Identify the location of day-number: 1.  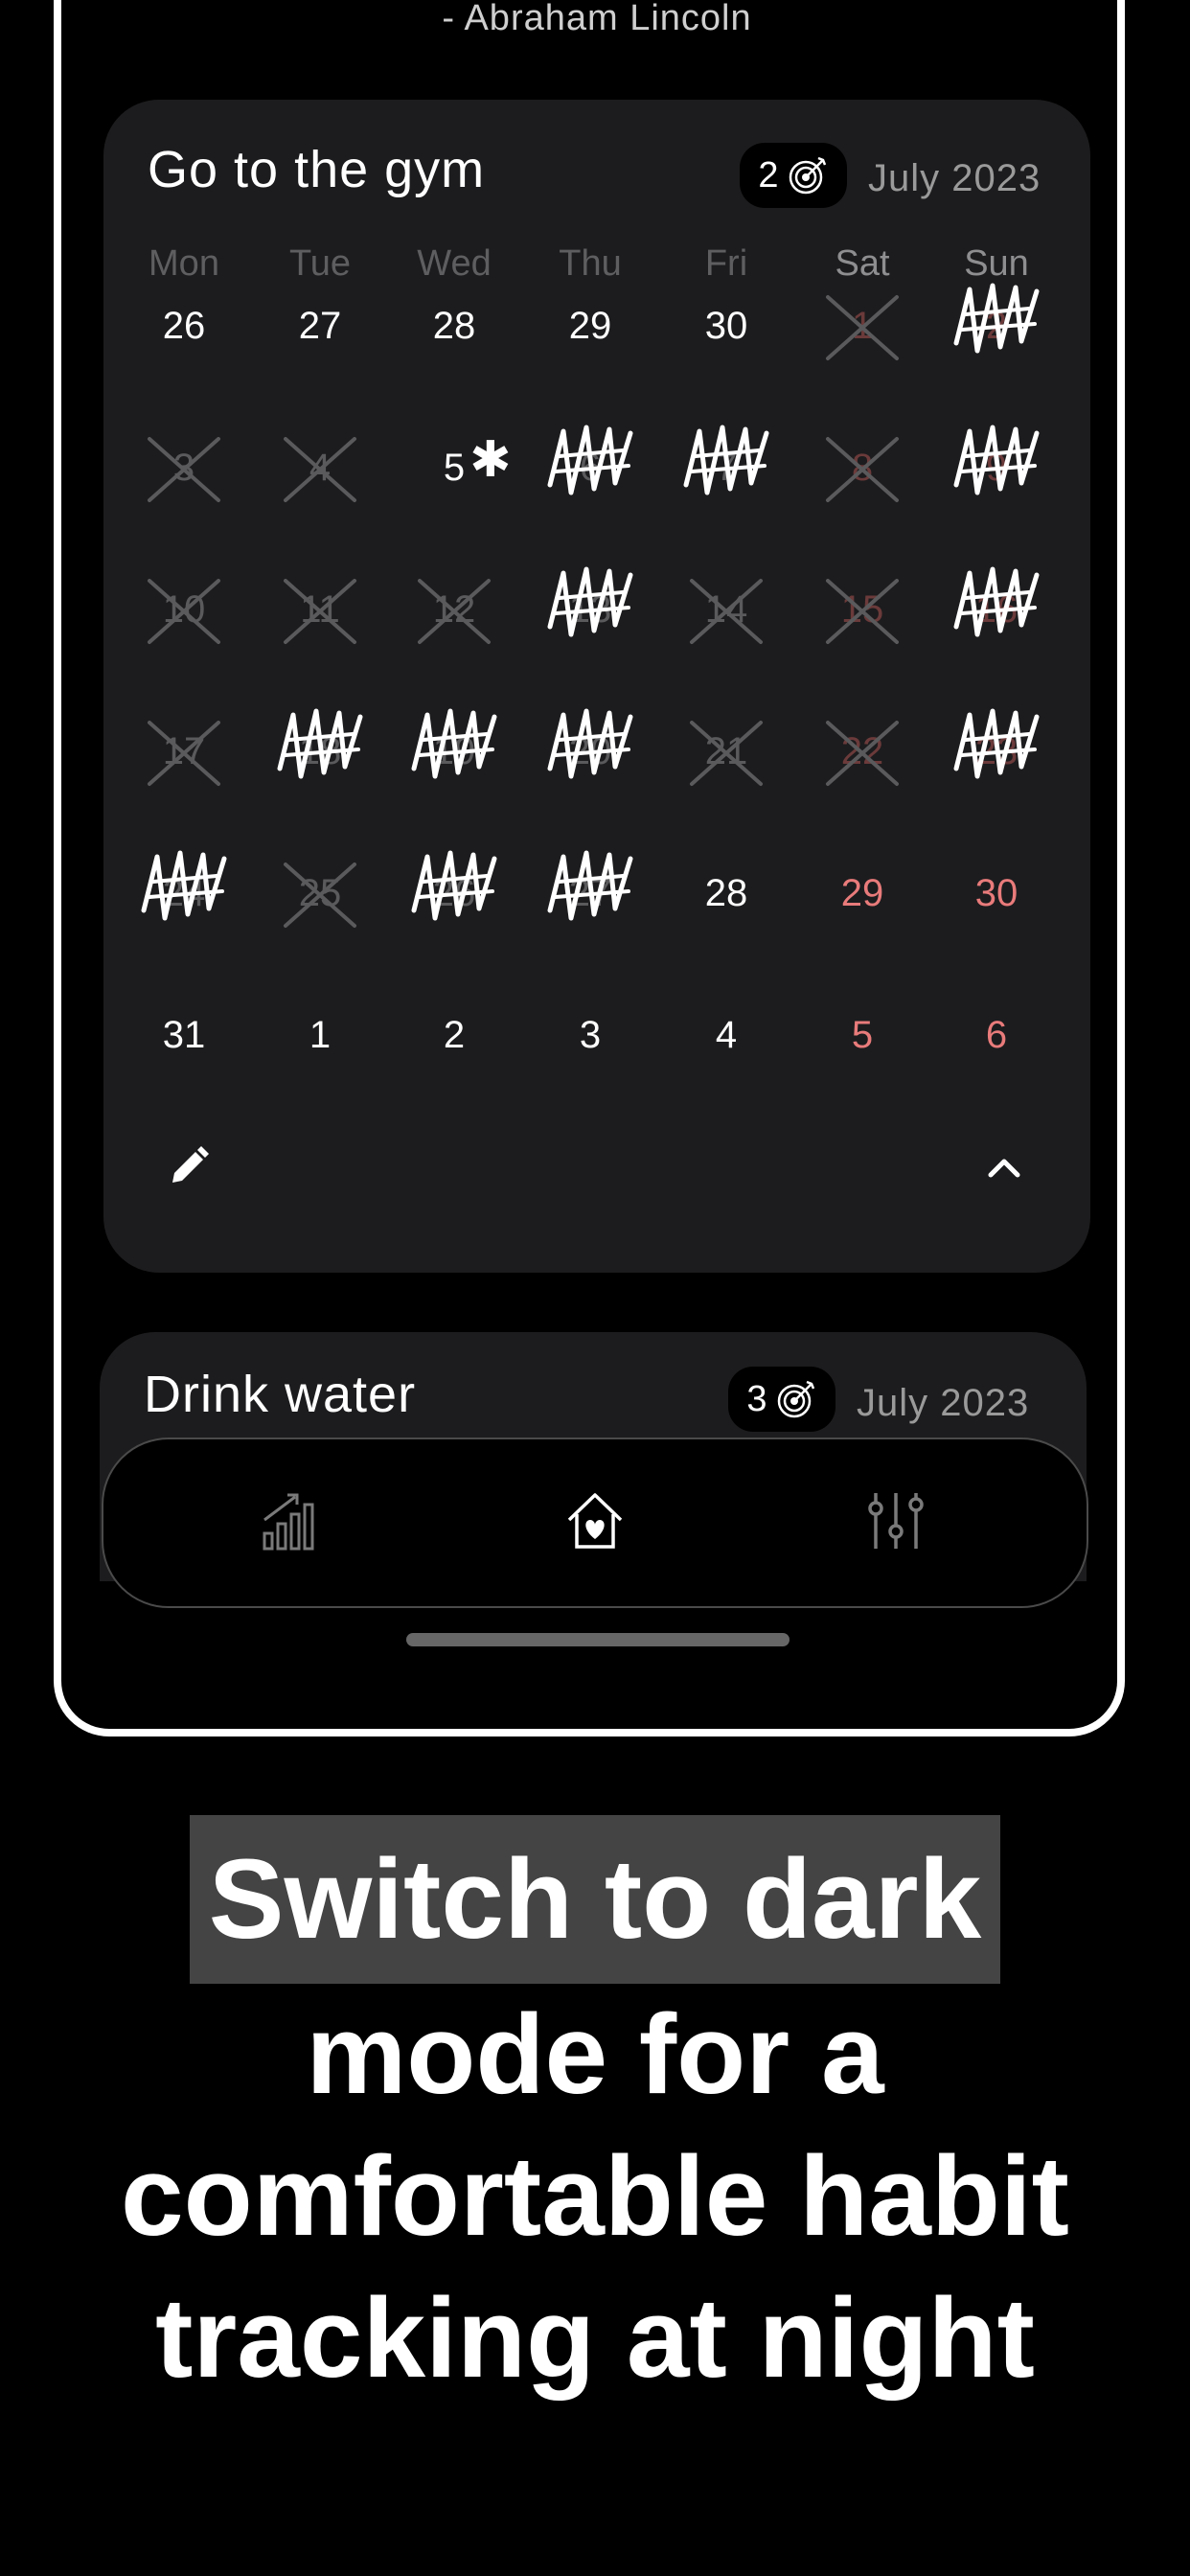
(320, 1035).